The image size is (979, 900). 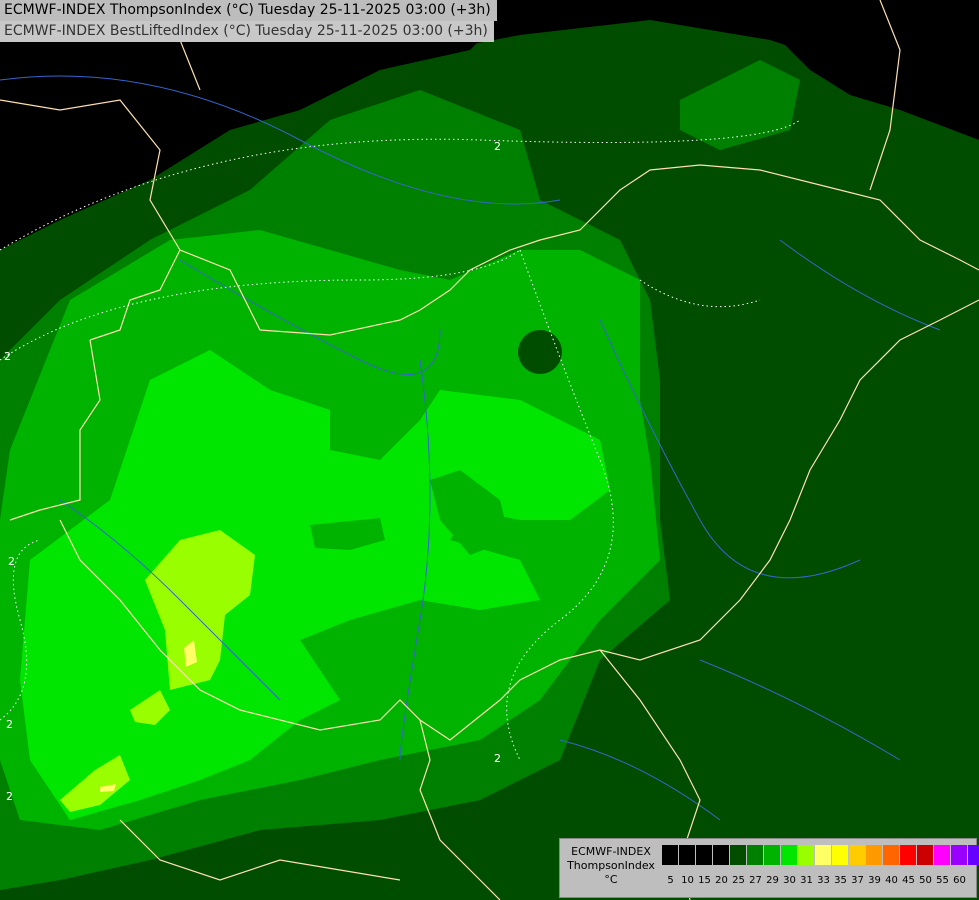 I want to click on legend-title: ECMWF-INDEX ThompsonIndex °C, so click(x=611, y=866).